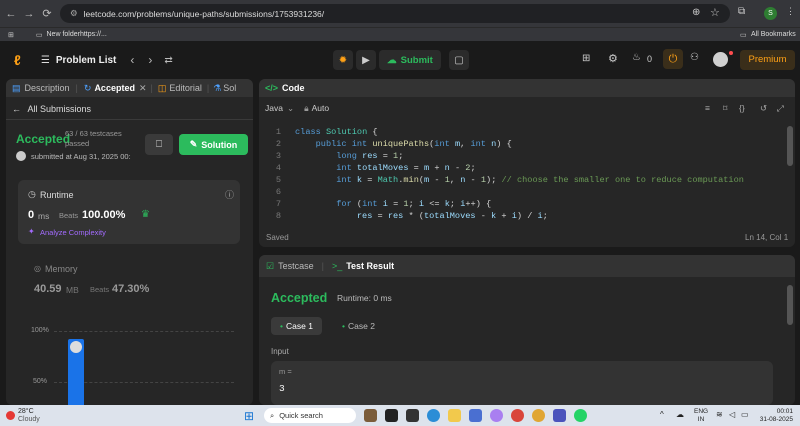 This screenshot has height=426, width=800. Describe the element at coordinates (326, 132) in the screenshot. I see `code-line: 1 class Solution {` at that location.